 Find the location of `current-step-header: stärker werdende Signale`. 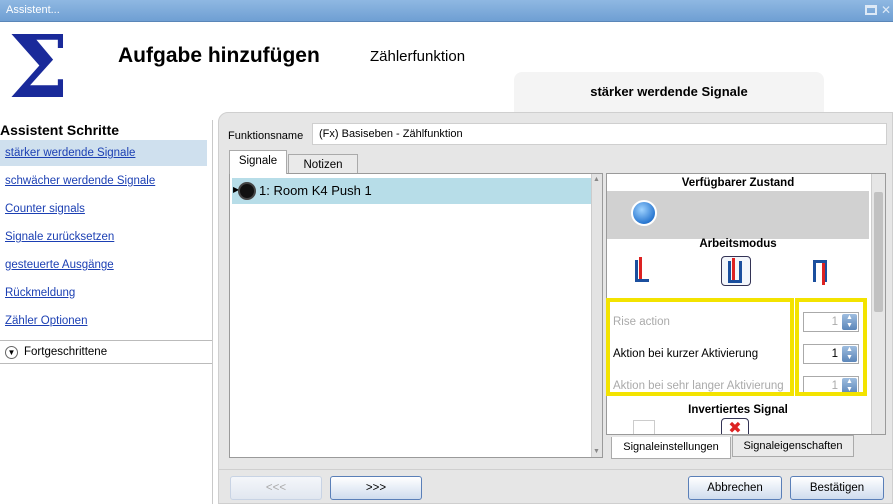

current-step-header: stärker werdende Signale is located at coordinates (669, 92).